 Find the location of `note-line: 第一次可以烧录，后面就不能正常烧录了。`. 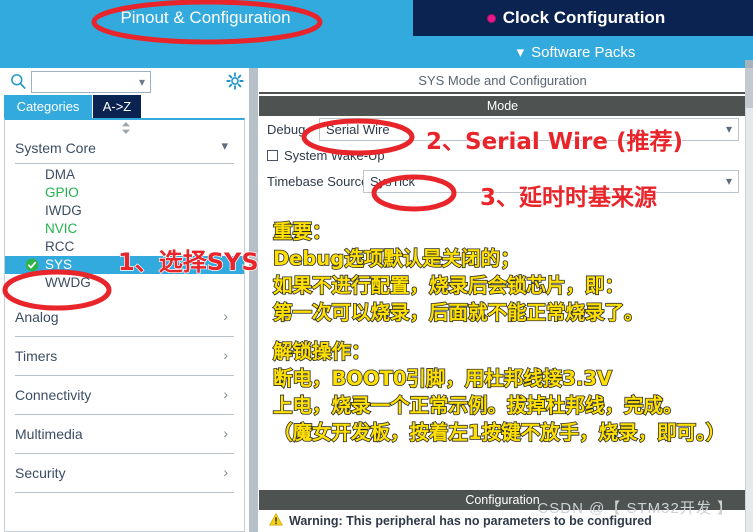

note-line: 第一次可以烧录，后面就不能正常烧录了。 is located at coordinates (458, 312).